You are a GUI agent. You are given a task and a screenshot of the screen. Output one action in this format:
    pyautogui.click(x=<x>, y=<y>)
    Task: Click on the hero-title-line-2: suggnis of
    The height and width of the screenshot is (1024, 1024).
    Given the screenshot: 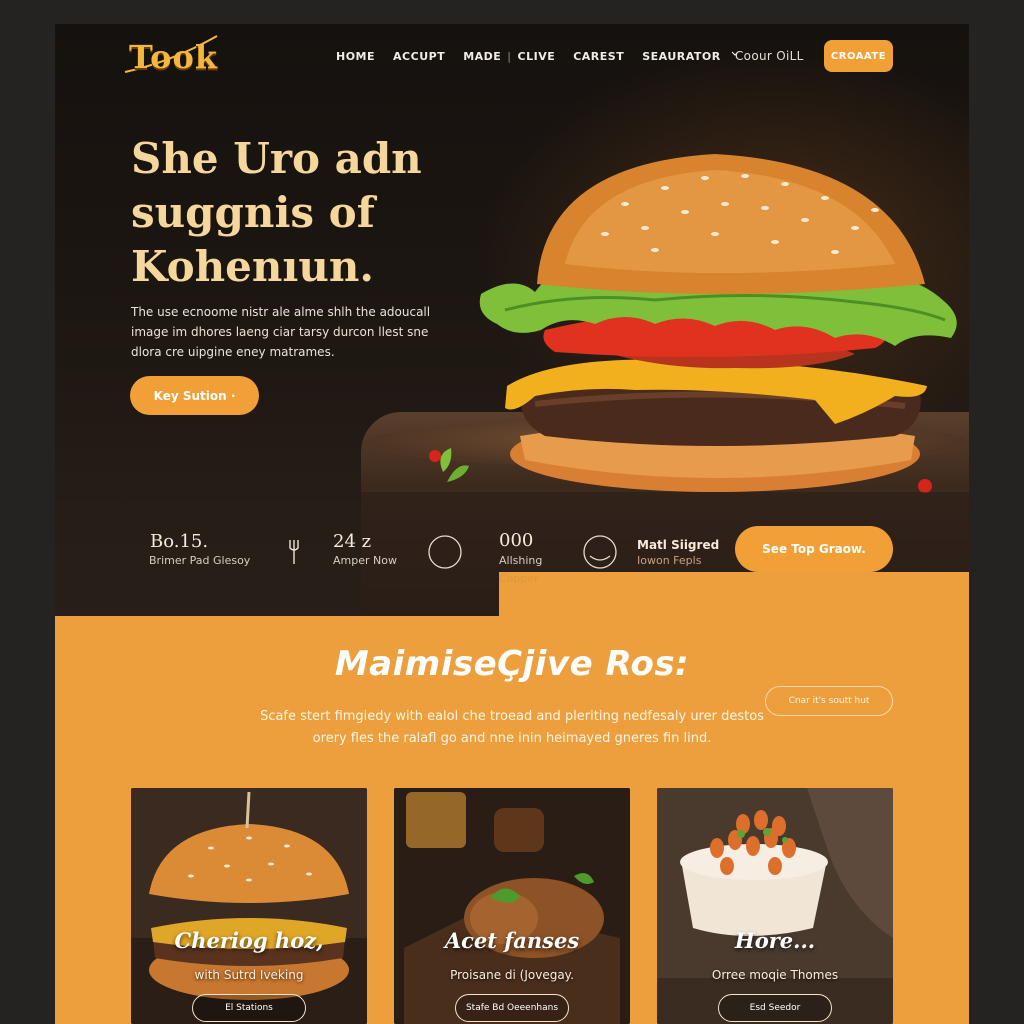 What is the action you would take?
    pyautogui.click(x=253, y=212)
    